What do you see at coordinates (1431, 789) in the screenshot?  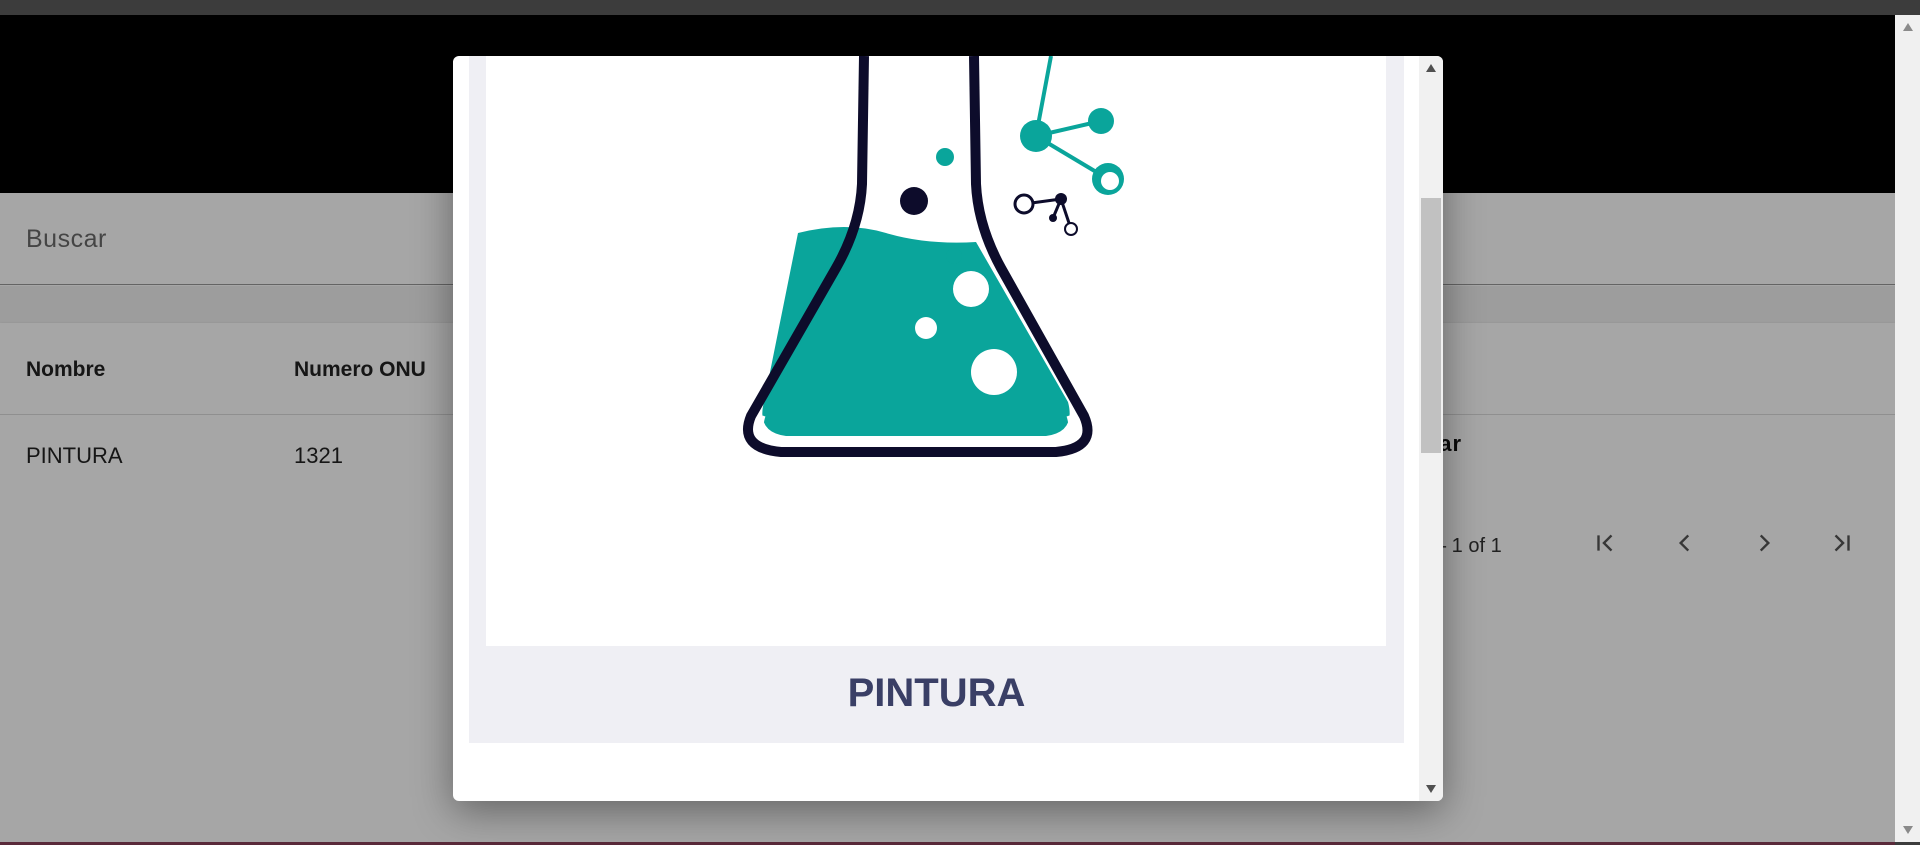 I see `dialog-scroll-down-icon` at bounding box center [1431, 789].